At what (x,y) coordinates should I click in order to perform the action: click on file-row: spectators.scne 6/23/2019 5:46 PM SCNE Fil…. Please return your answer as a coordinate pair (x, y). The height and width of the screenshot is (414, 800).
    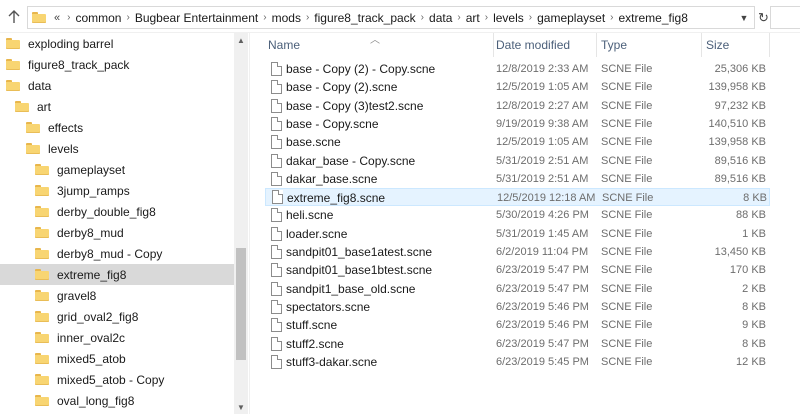
    Looking at the image, I should click on (517, 307).